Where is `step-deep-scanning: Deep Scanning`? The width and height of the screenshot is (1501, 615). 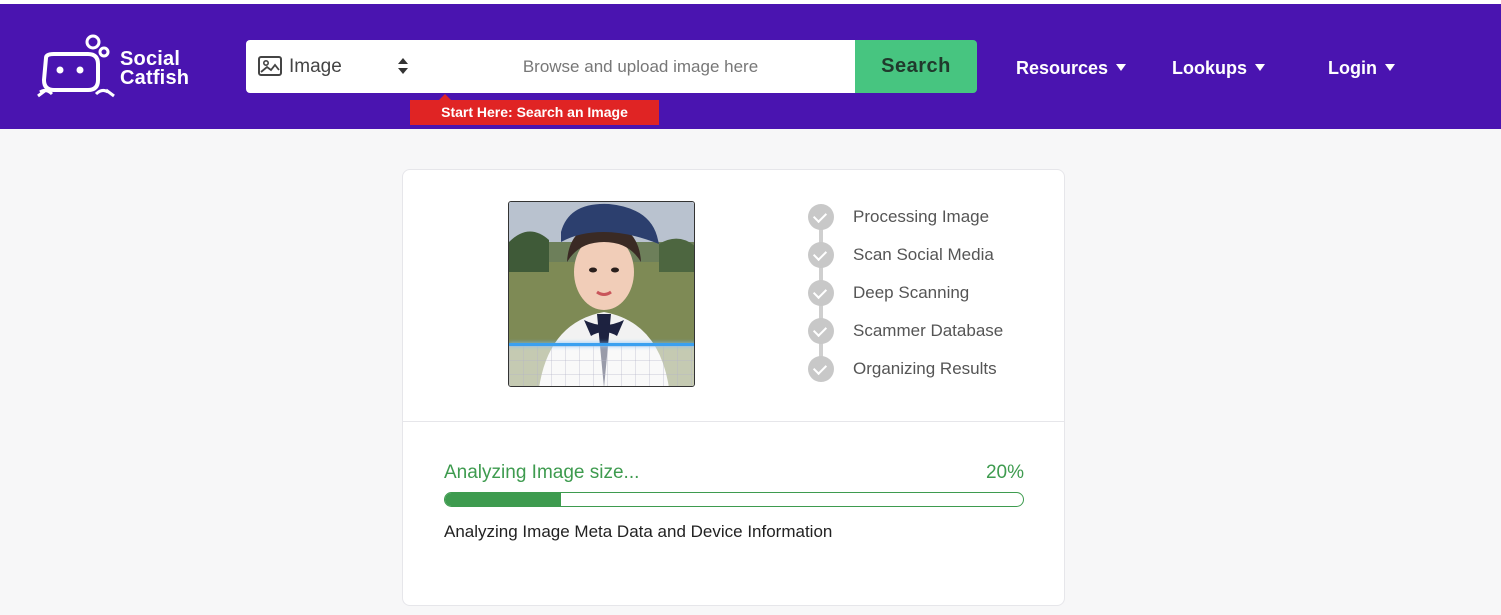
step-deep-scanning: Deep Scanning is located at coordinates (928, 293).